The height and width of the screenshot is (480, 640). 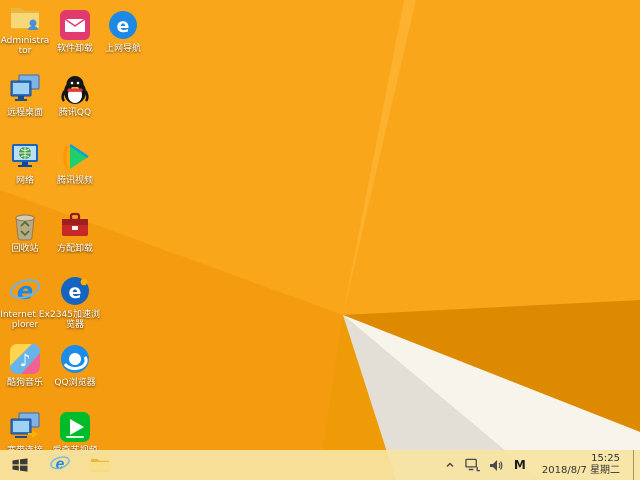 I want to click on dual-monitor-icon, so click(x=25, y=87).